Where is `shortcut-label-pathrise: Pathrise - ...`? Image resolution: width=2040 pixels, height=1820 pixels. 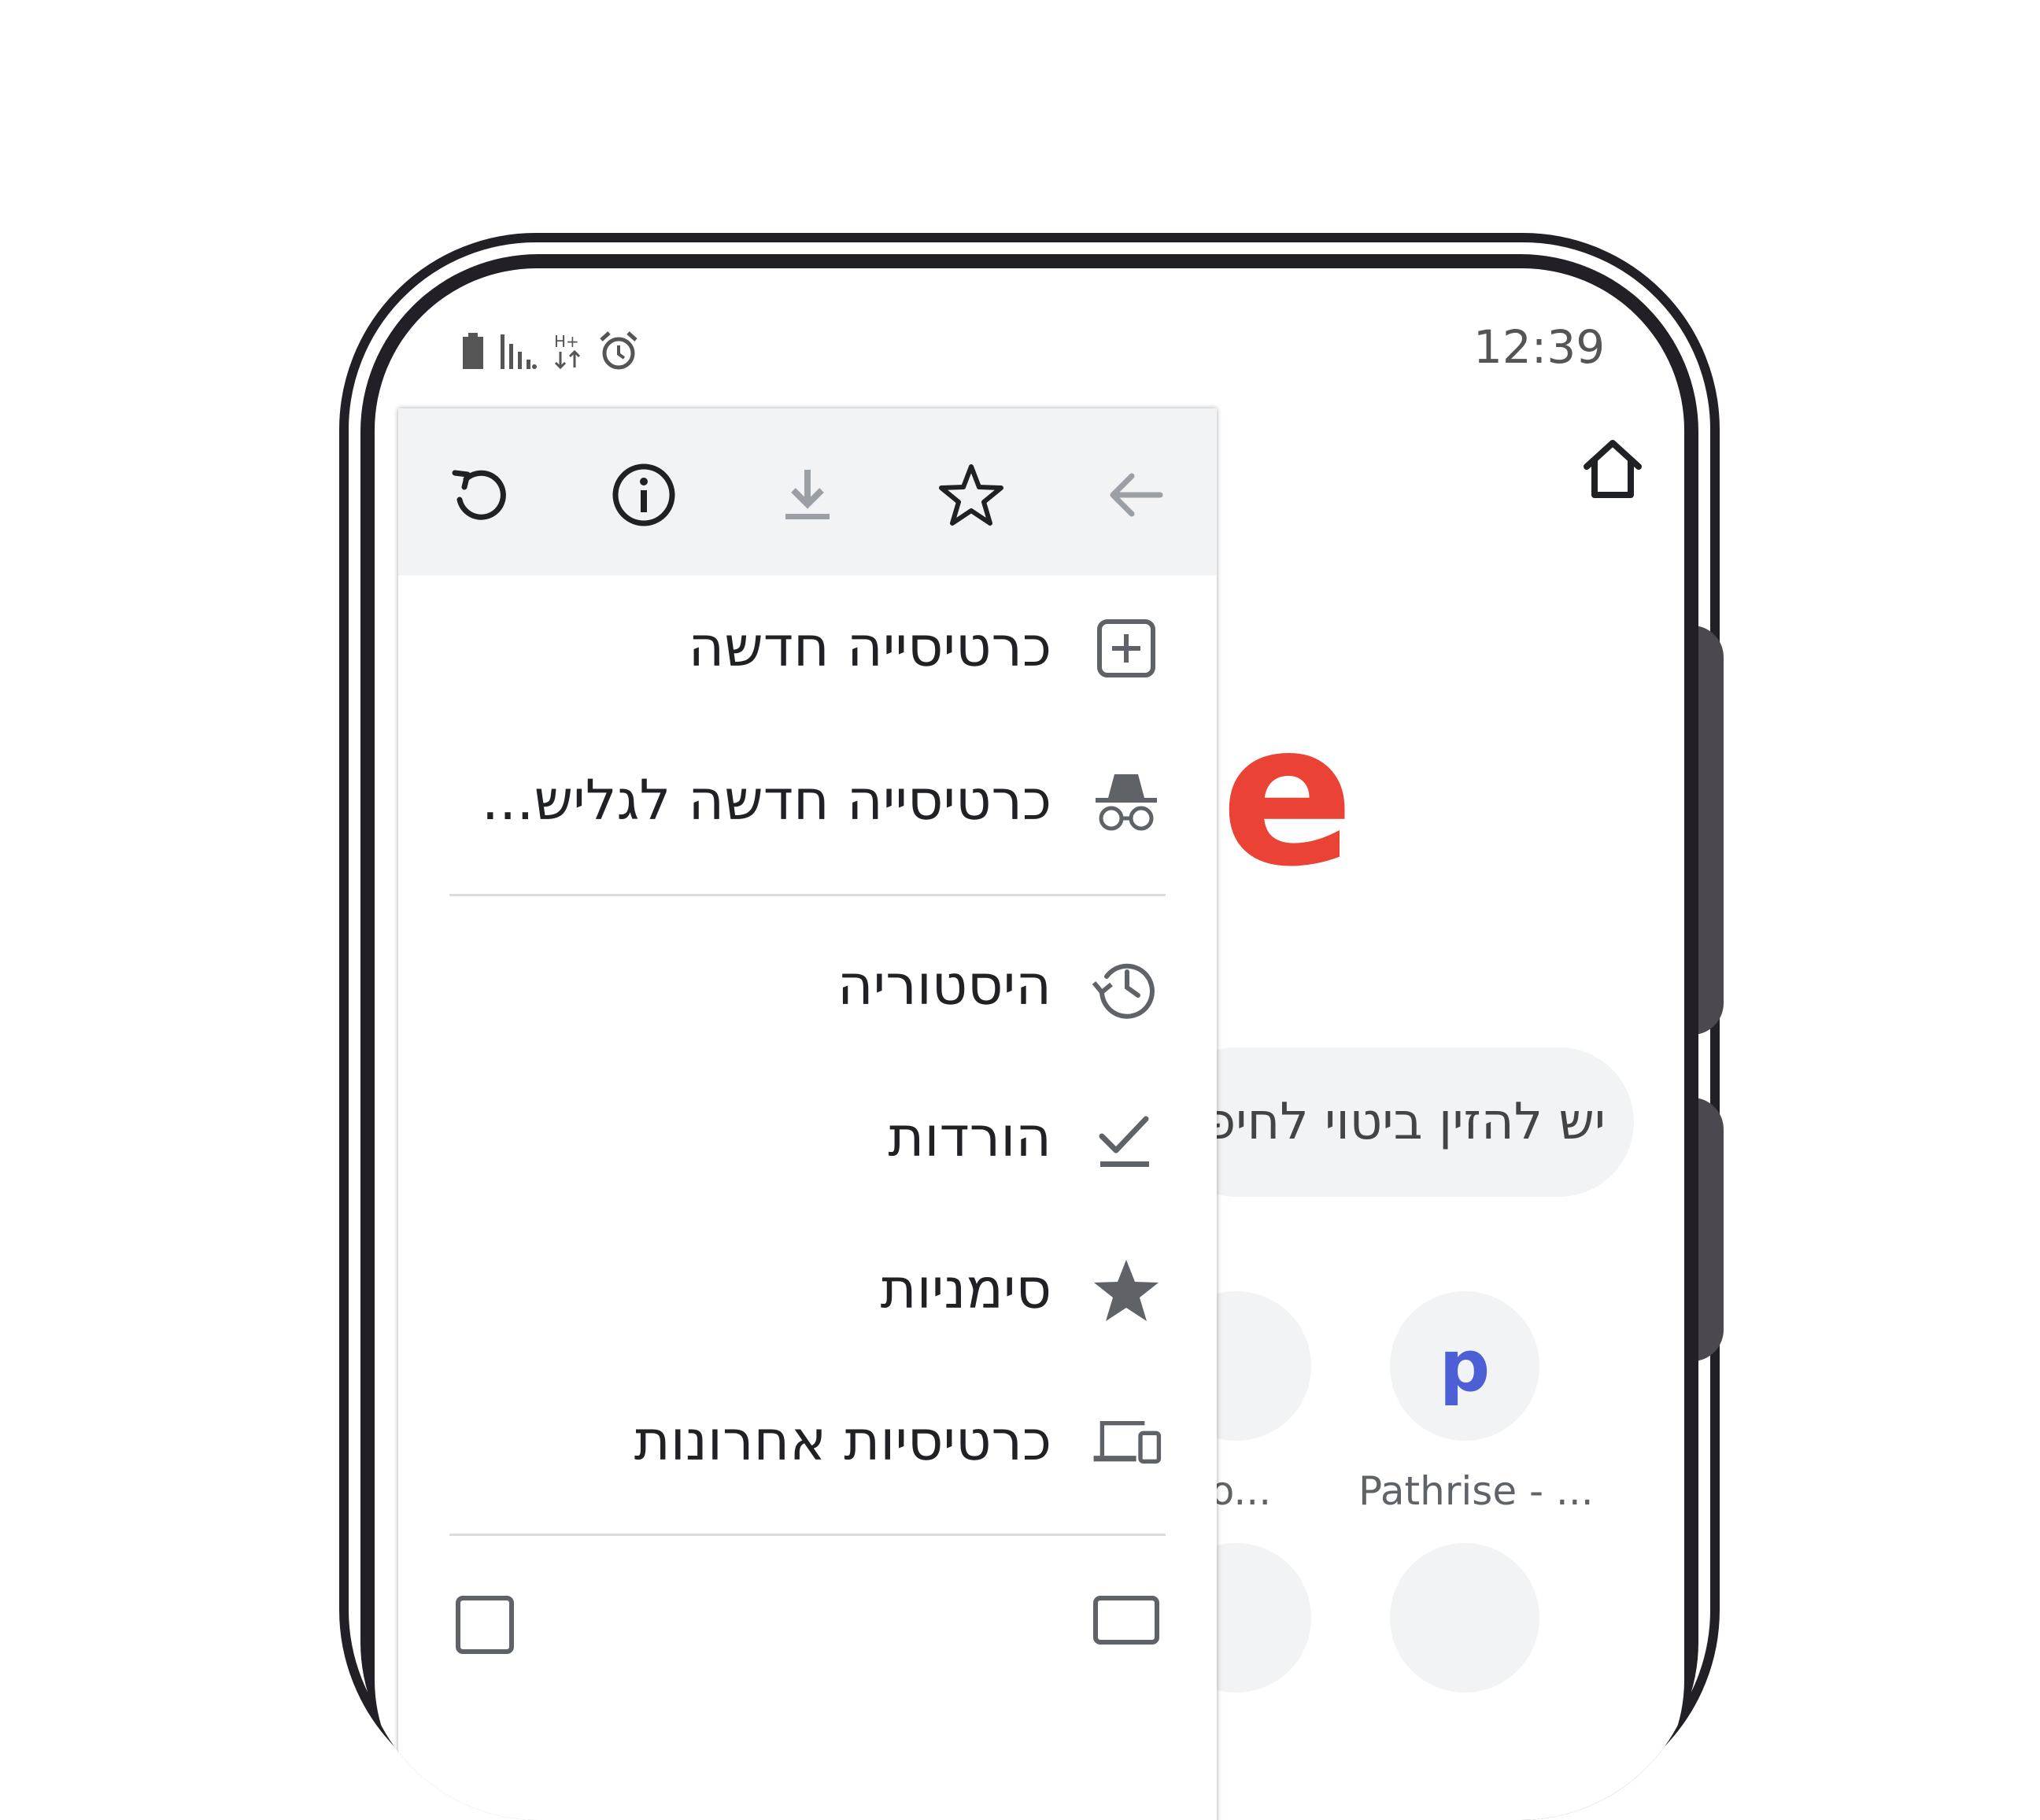 shortcut-label-pathrise: Pathrise - ... is located at coordinates (1476, 1491).